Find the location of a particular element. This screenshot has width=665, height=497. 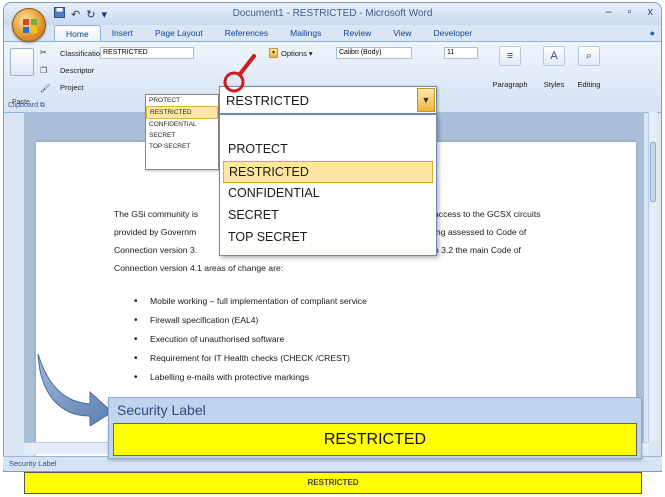

classification-select: RESTRICTED is located at coordinates (147, 53).